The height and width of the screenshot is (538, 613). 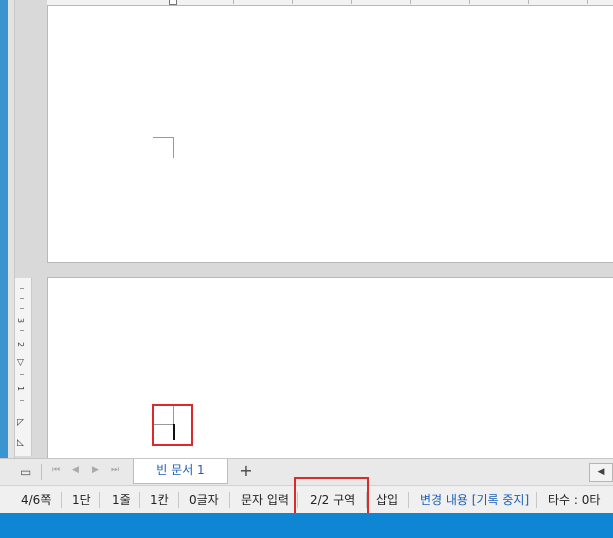 I want to click on status-insert-mode: 삽입, so click(x=387, y=500).